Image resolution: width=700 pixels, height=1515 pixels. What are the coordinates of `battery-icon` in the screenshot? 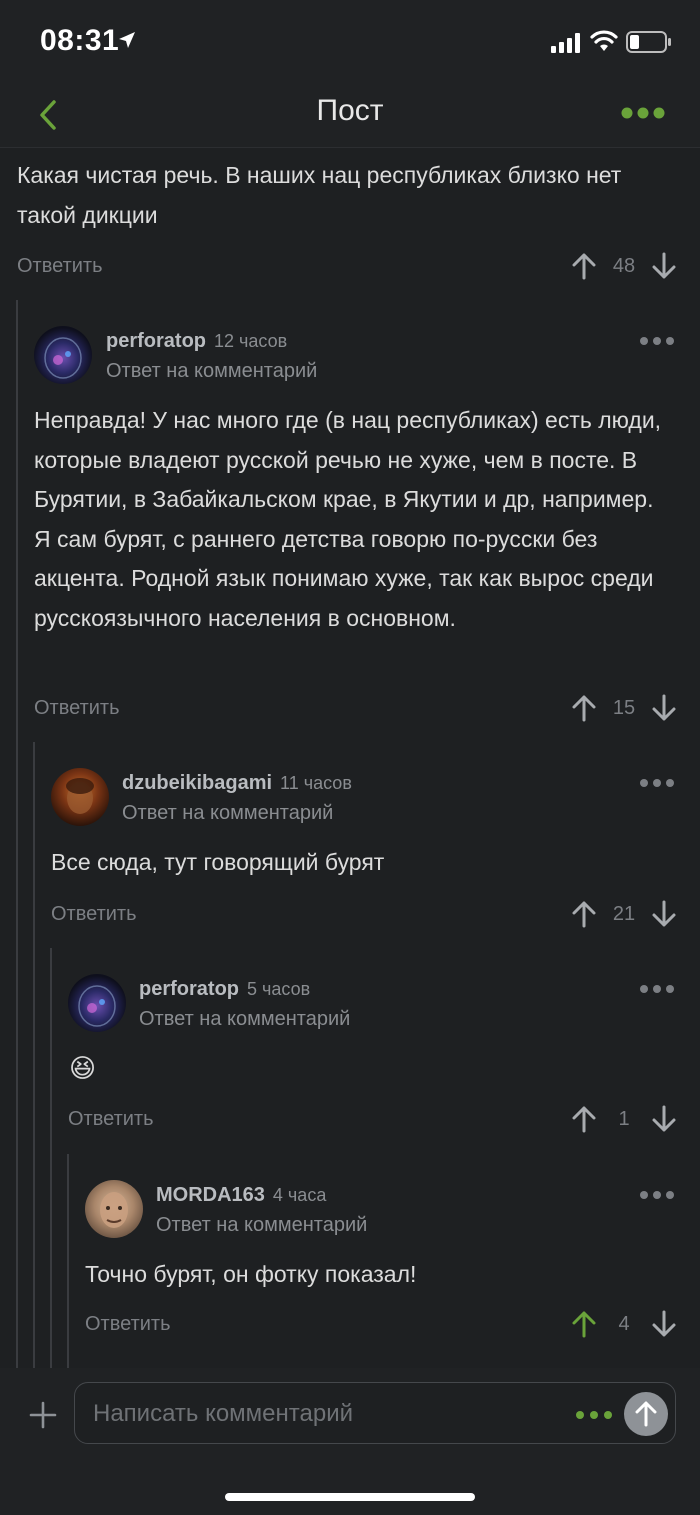 It's located at (648, 42).